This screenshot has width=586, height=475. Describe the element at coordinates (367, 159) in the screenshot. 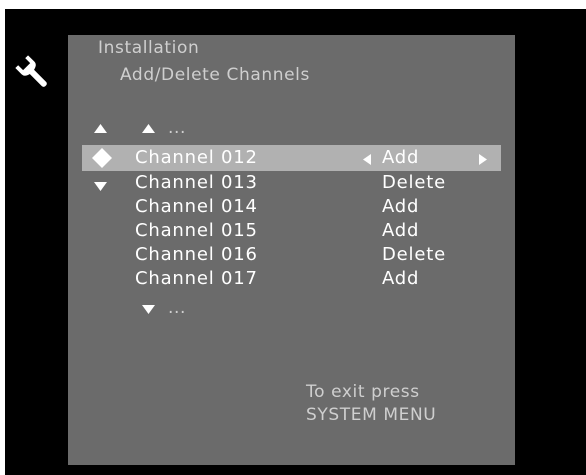

I see `value-left-icon` at that location.